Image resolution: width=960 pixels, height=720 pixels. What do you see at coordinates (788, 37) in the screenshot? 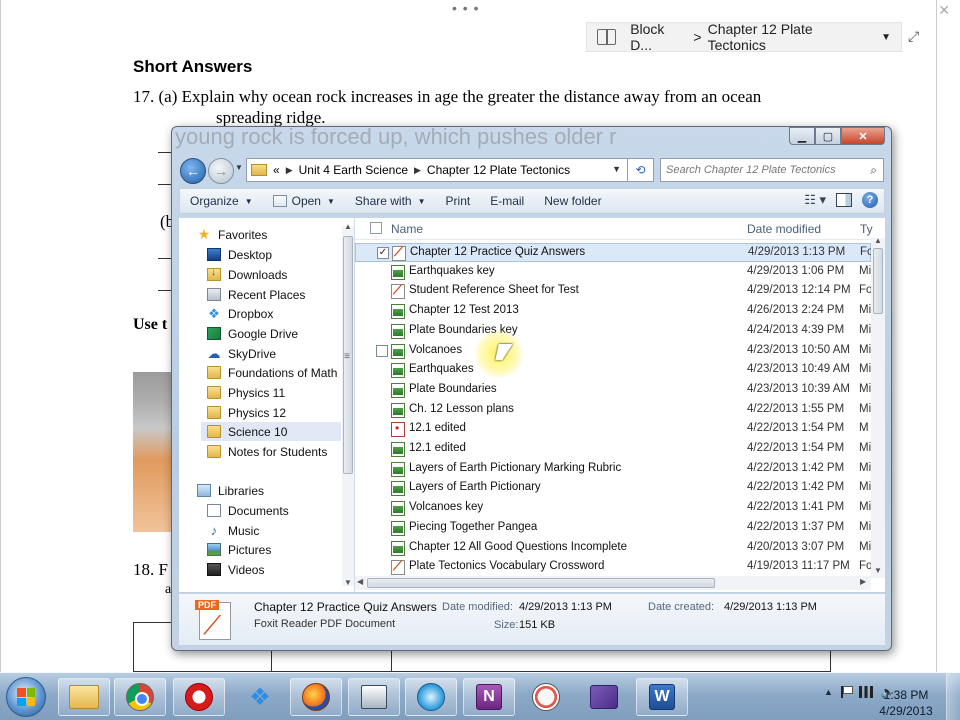
I see `breadcrumb-current: Chapter 12 Plate Tectonics` at bounding box center [788, 37].